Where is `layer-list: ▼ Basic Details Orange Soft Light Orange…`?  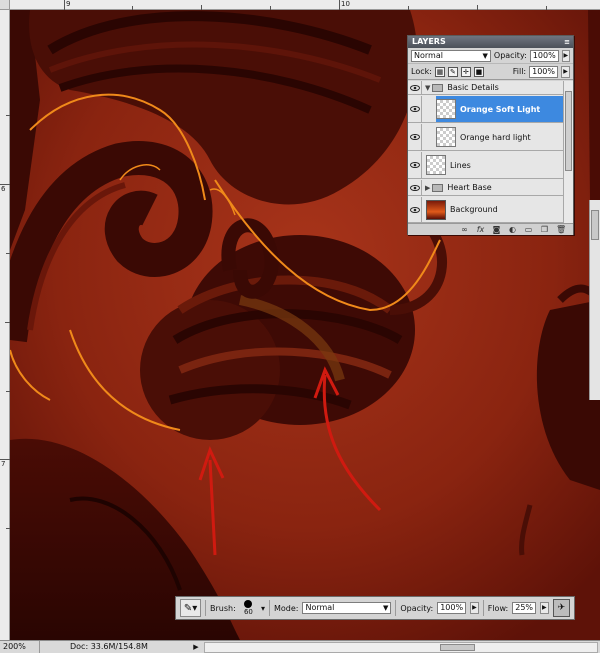 layer-list: ▼ Basic Details Orange Soft Light Orange… is located at coordinates (485, 152).